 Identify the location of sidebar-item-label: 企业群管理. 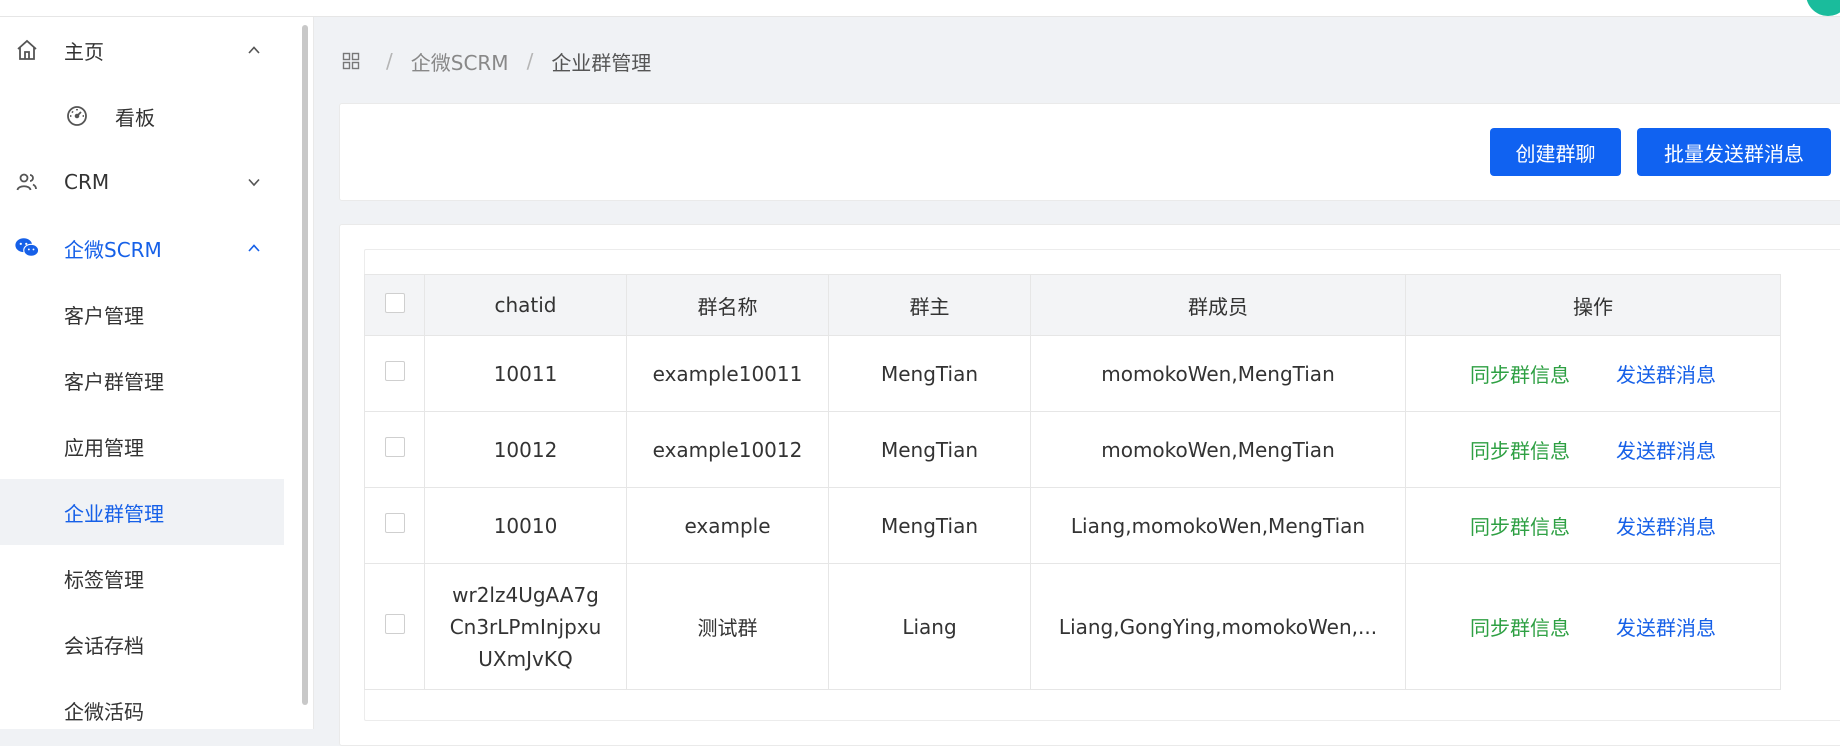
(114, 513).